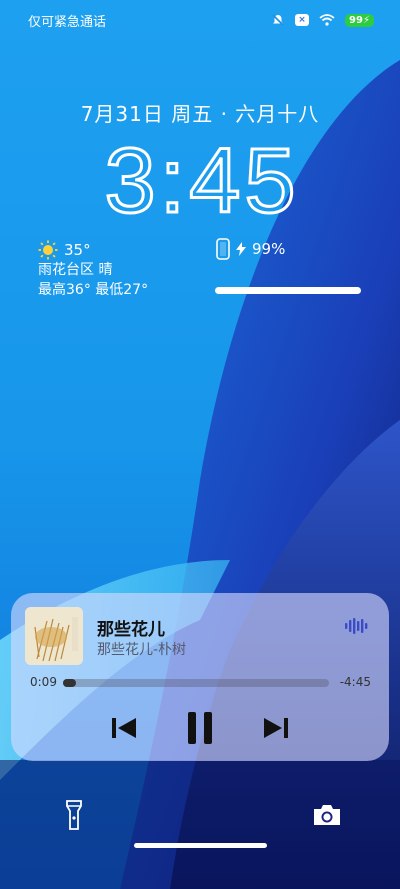  I want to click on previous-button, so click(124, 728).